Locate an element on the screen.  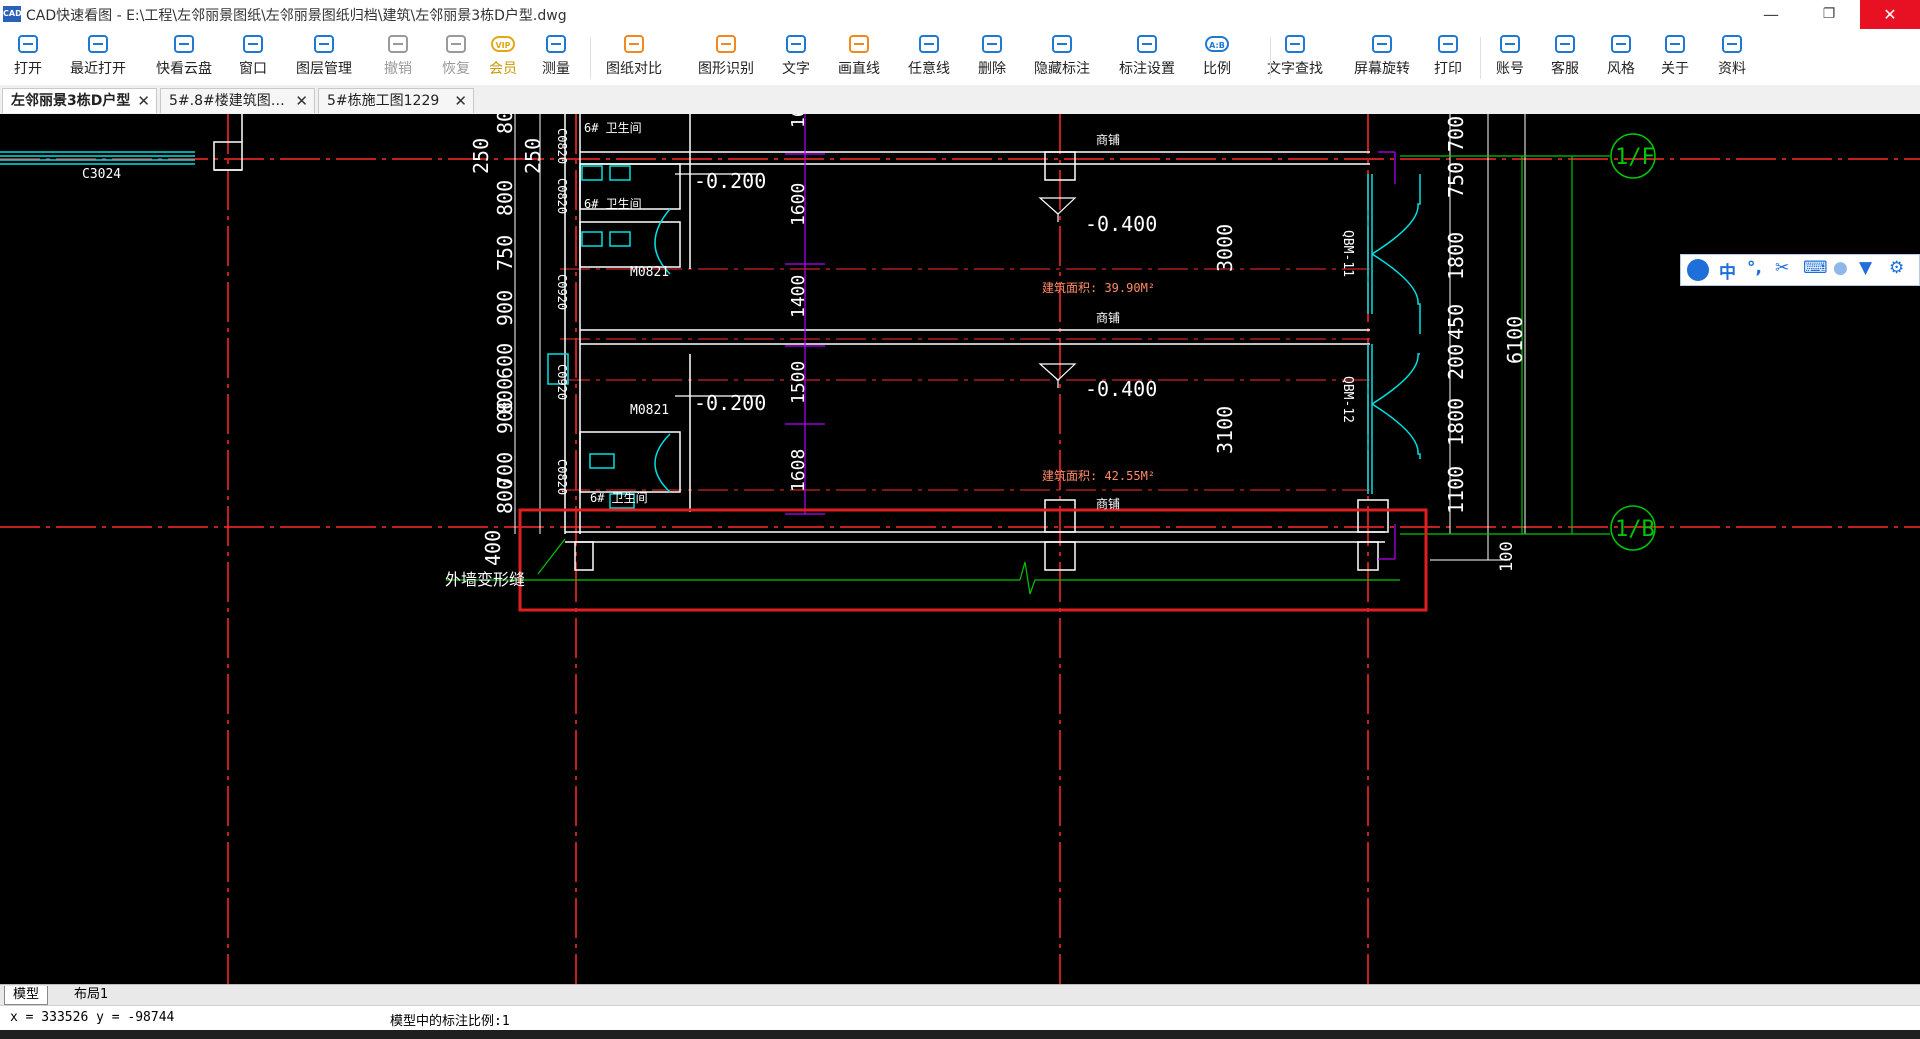
toolbar-button-10: 图形识别 is located at coordinates (726, 57).